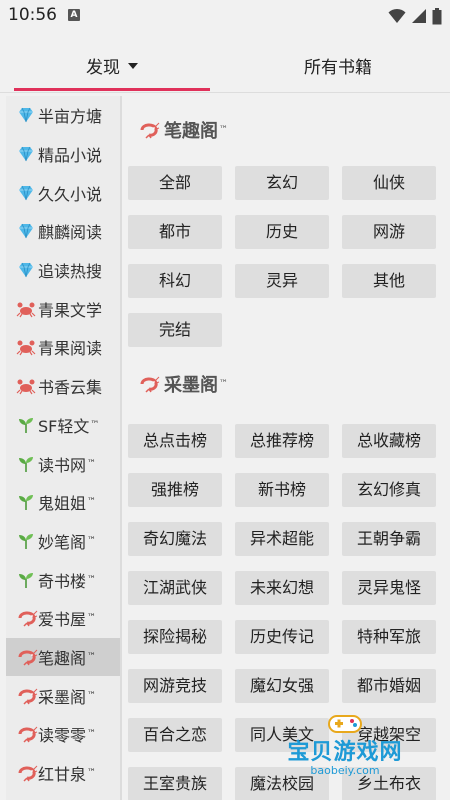 The image size is (450, 800). I want to click on category-button: 总推荐榜, so click(282, 441).